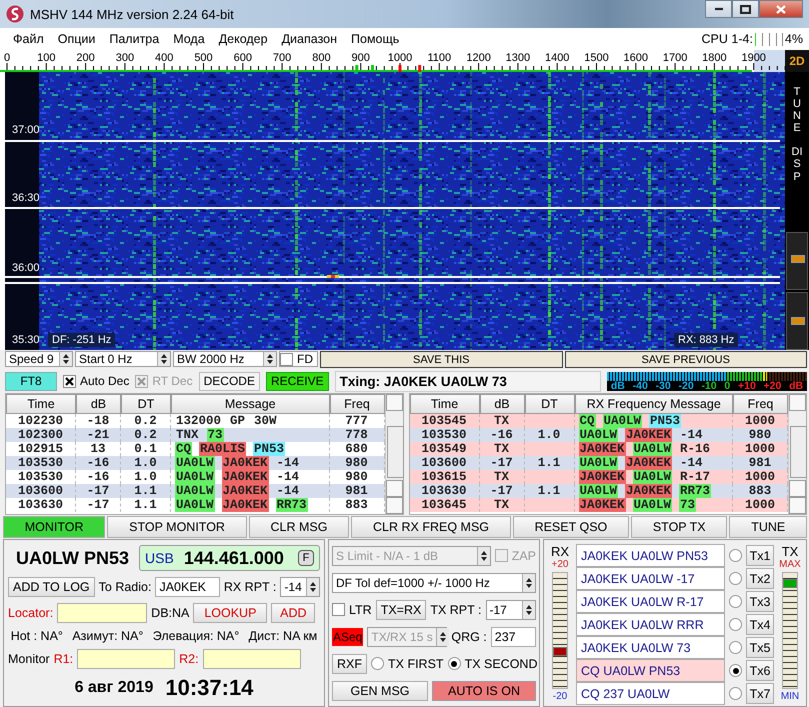 This screenshot has width=809, height=707. Describe the element at coordinates (760, 555) in the screenshot. I see `tx-button: Tx1` at that location.